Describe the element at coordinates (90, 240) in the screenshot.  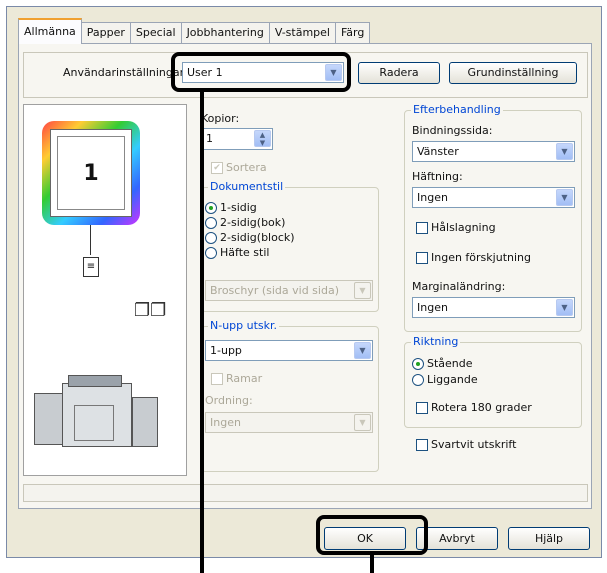
I see `connector-line` at that location.